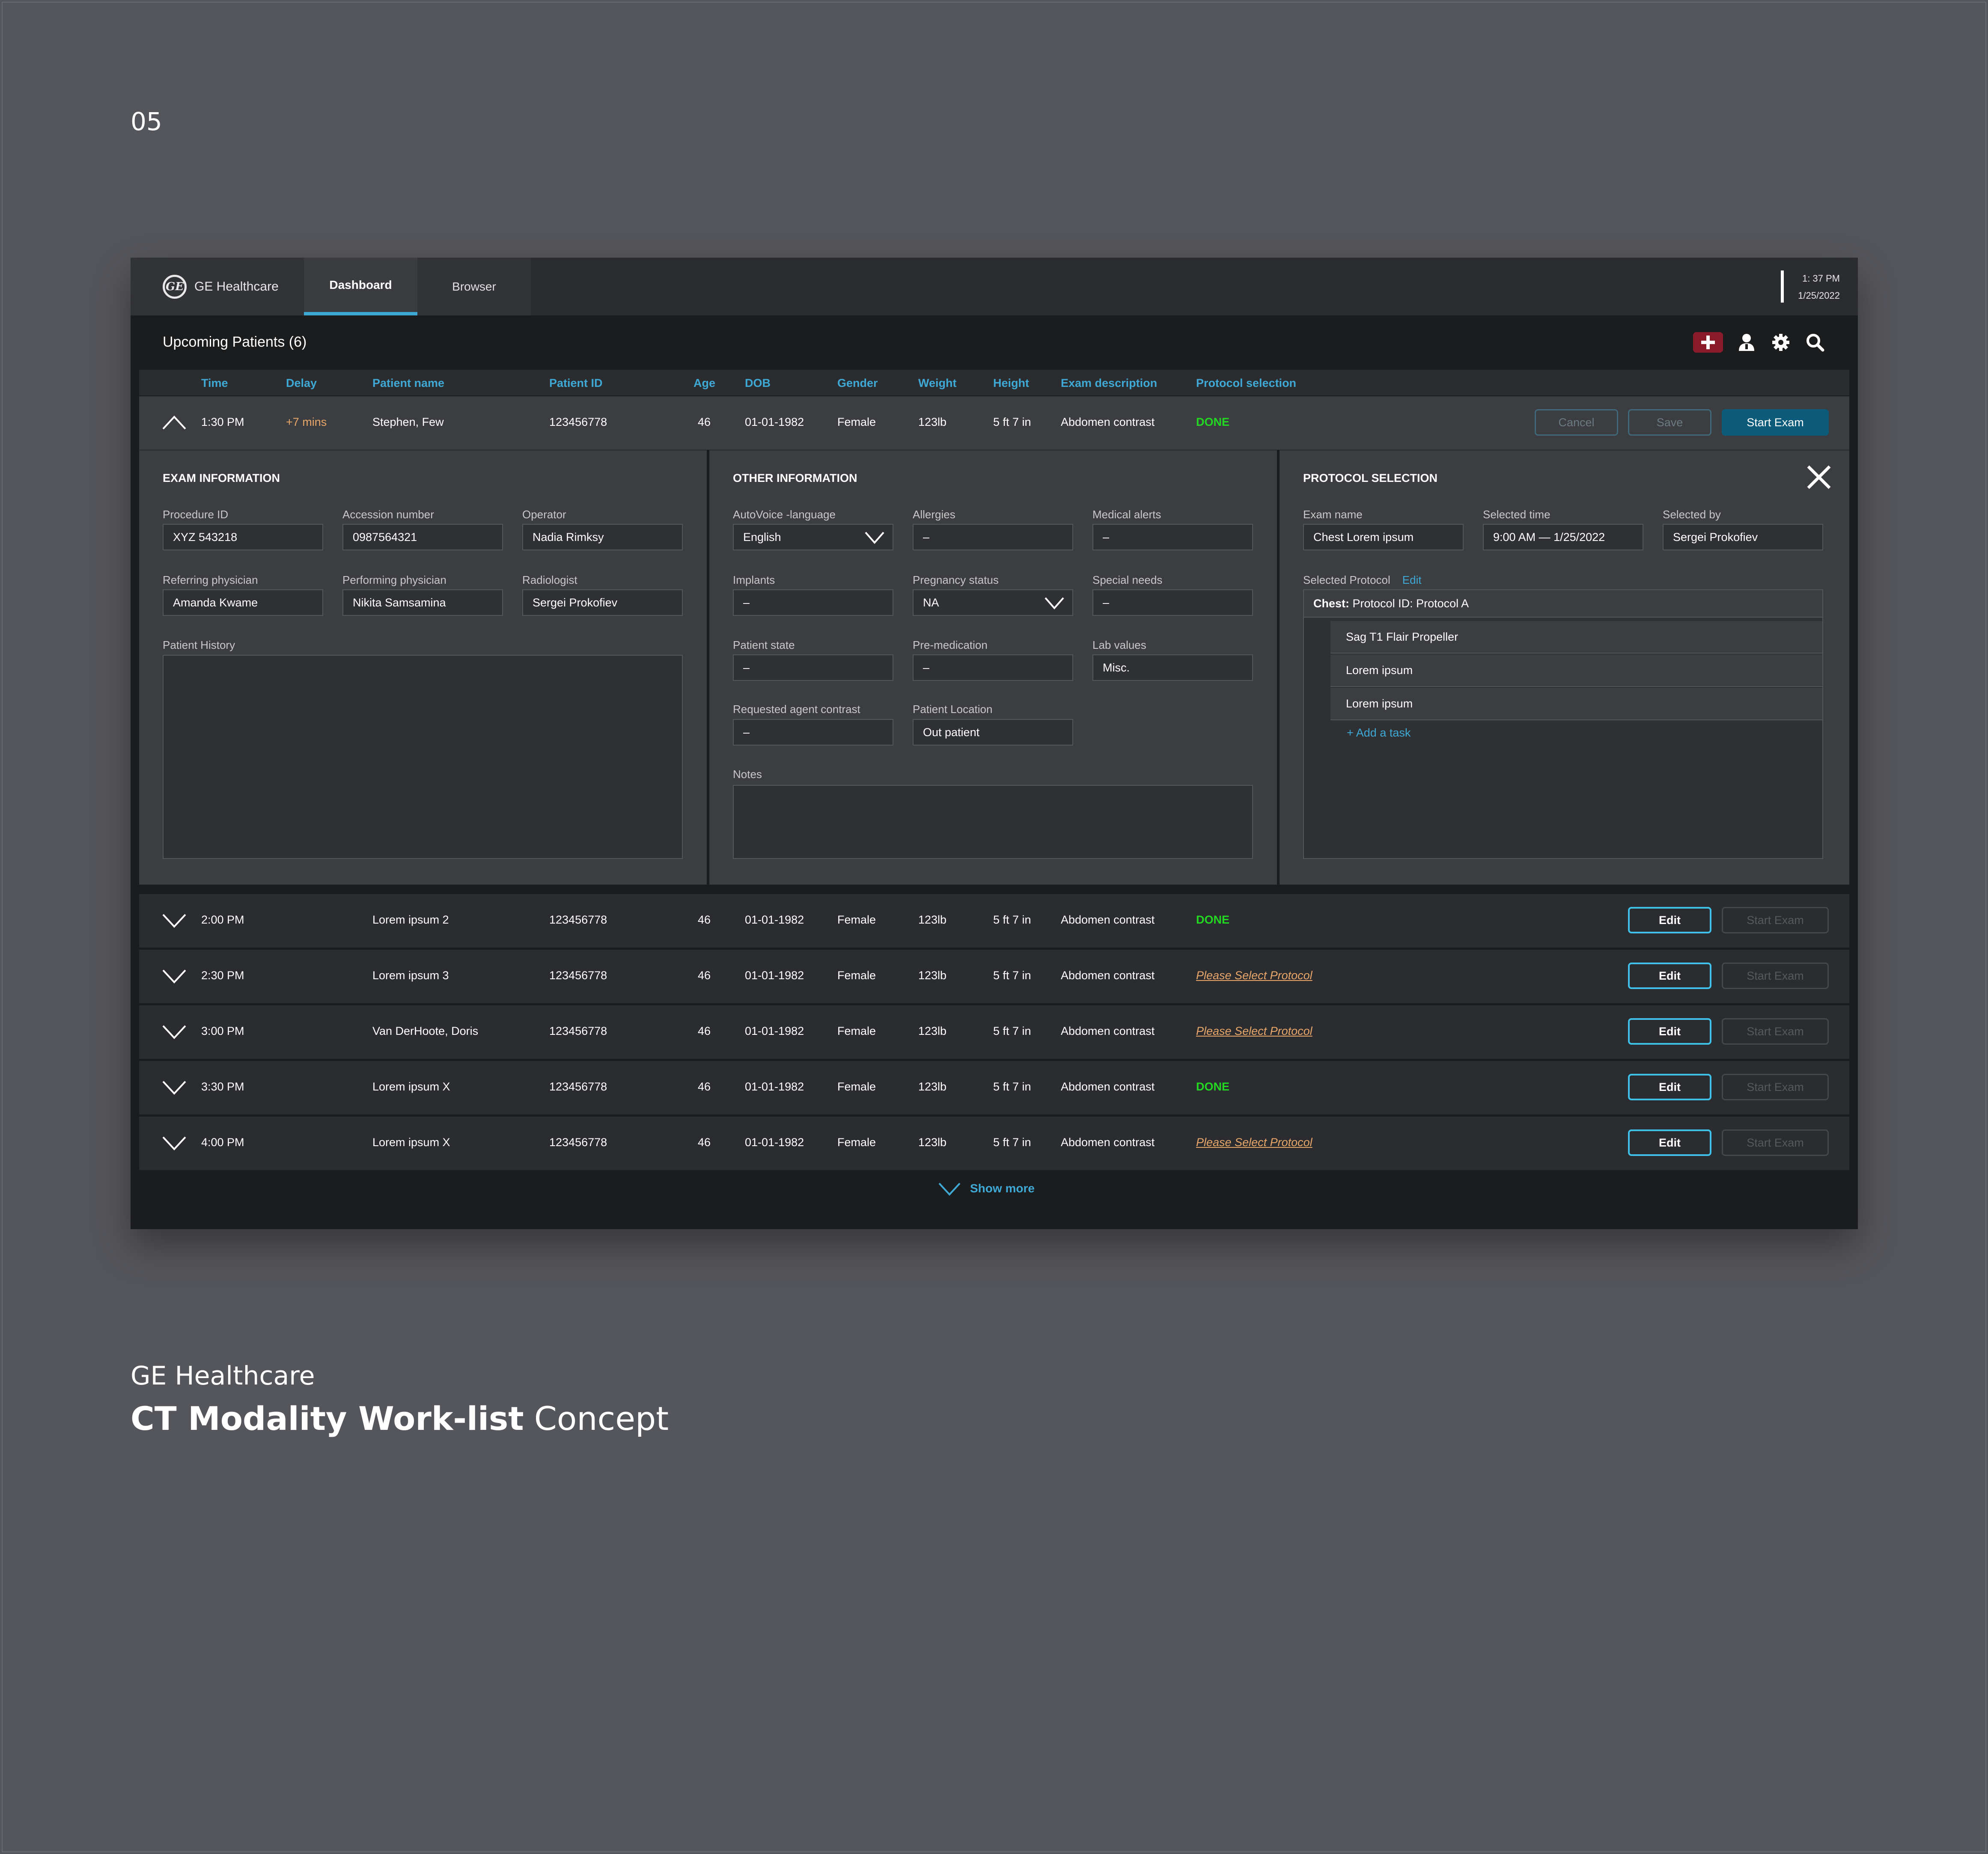  Describe the element at coordinates (1213, 919) in the screenshot. I see `row-protocol-status: DONE` at that location.